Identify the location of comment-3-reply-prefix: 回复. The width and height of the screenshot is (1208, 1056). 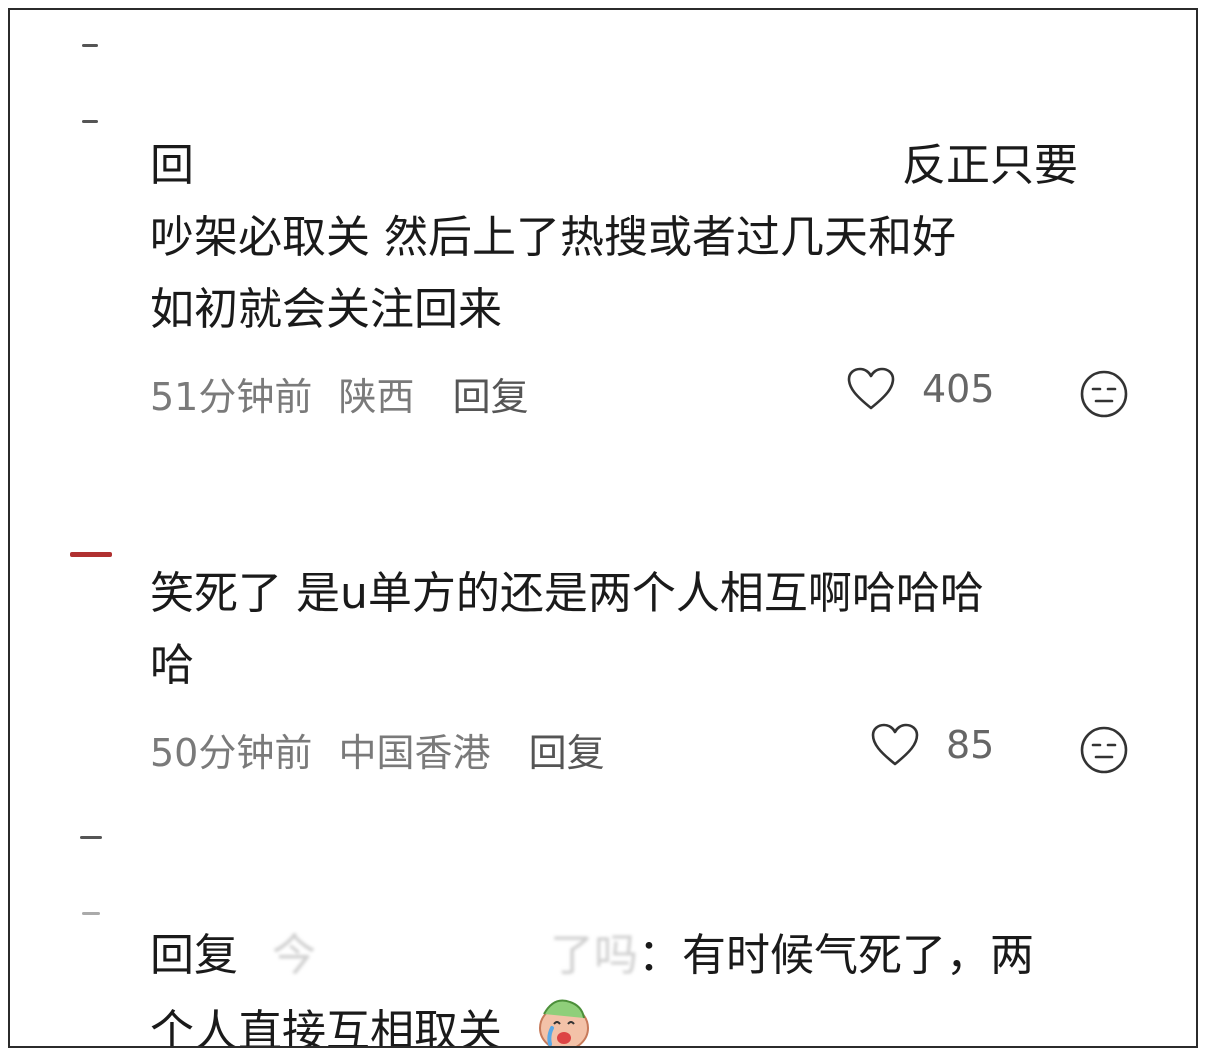
(194, 955).